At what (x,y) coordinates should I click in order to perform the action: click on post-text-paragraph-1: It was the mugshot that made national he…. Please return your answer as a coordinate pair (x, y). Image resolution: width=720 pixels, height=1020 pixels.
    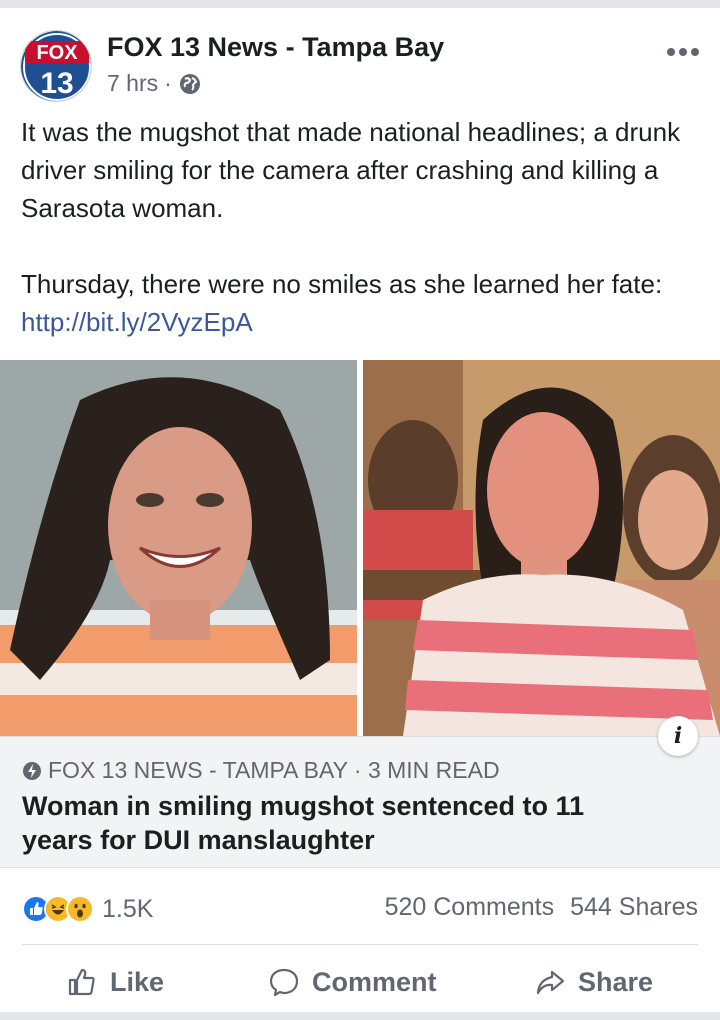
    Looking at the image, I should click on (351, 170).